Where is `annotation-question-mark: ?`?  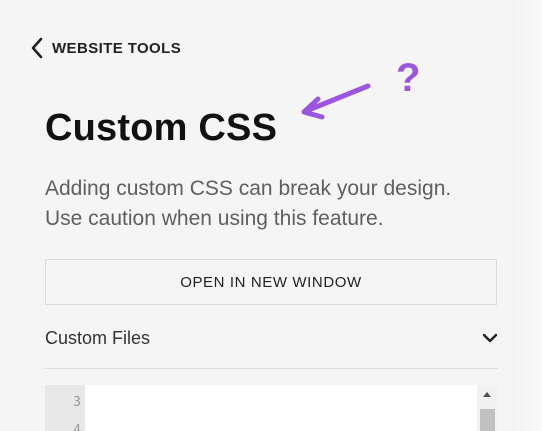
annotation-question-mark: ? is located at coordinates (408, 78).